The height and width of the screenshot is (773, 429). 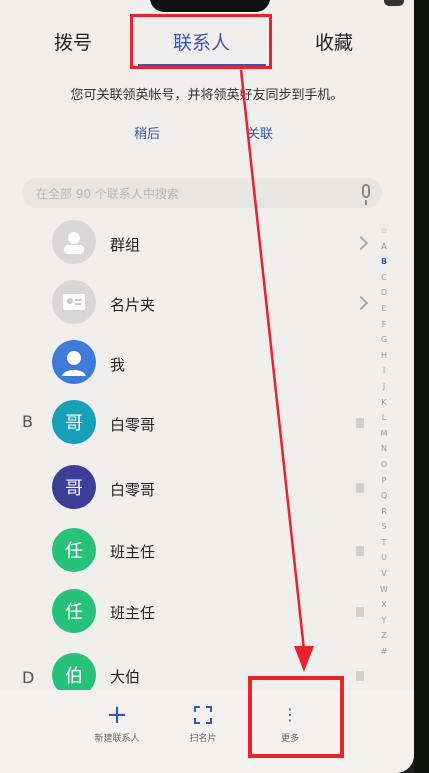 What do you see at coordinates (296, 717) in the screenshot?
I see `more-button-highlight-box` at bounding box center [296, 717].